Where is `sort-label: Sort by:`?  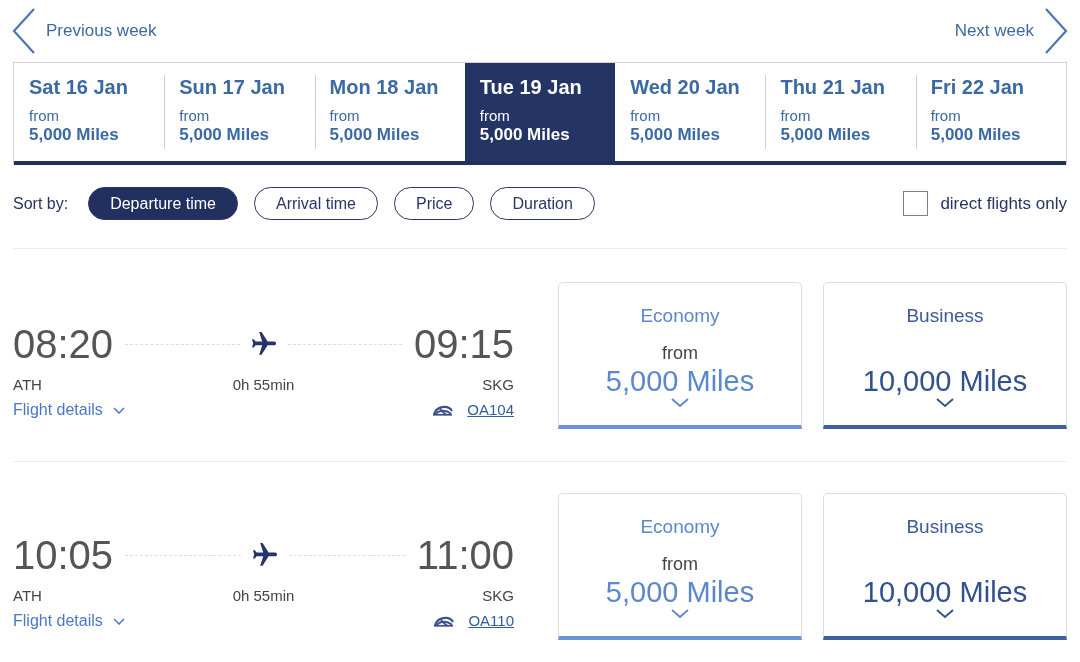 sort-label: Sort by: is located at coordinates (41, 203).